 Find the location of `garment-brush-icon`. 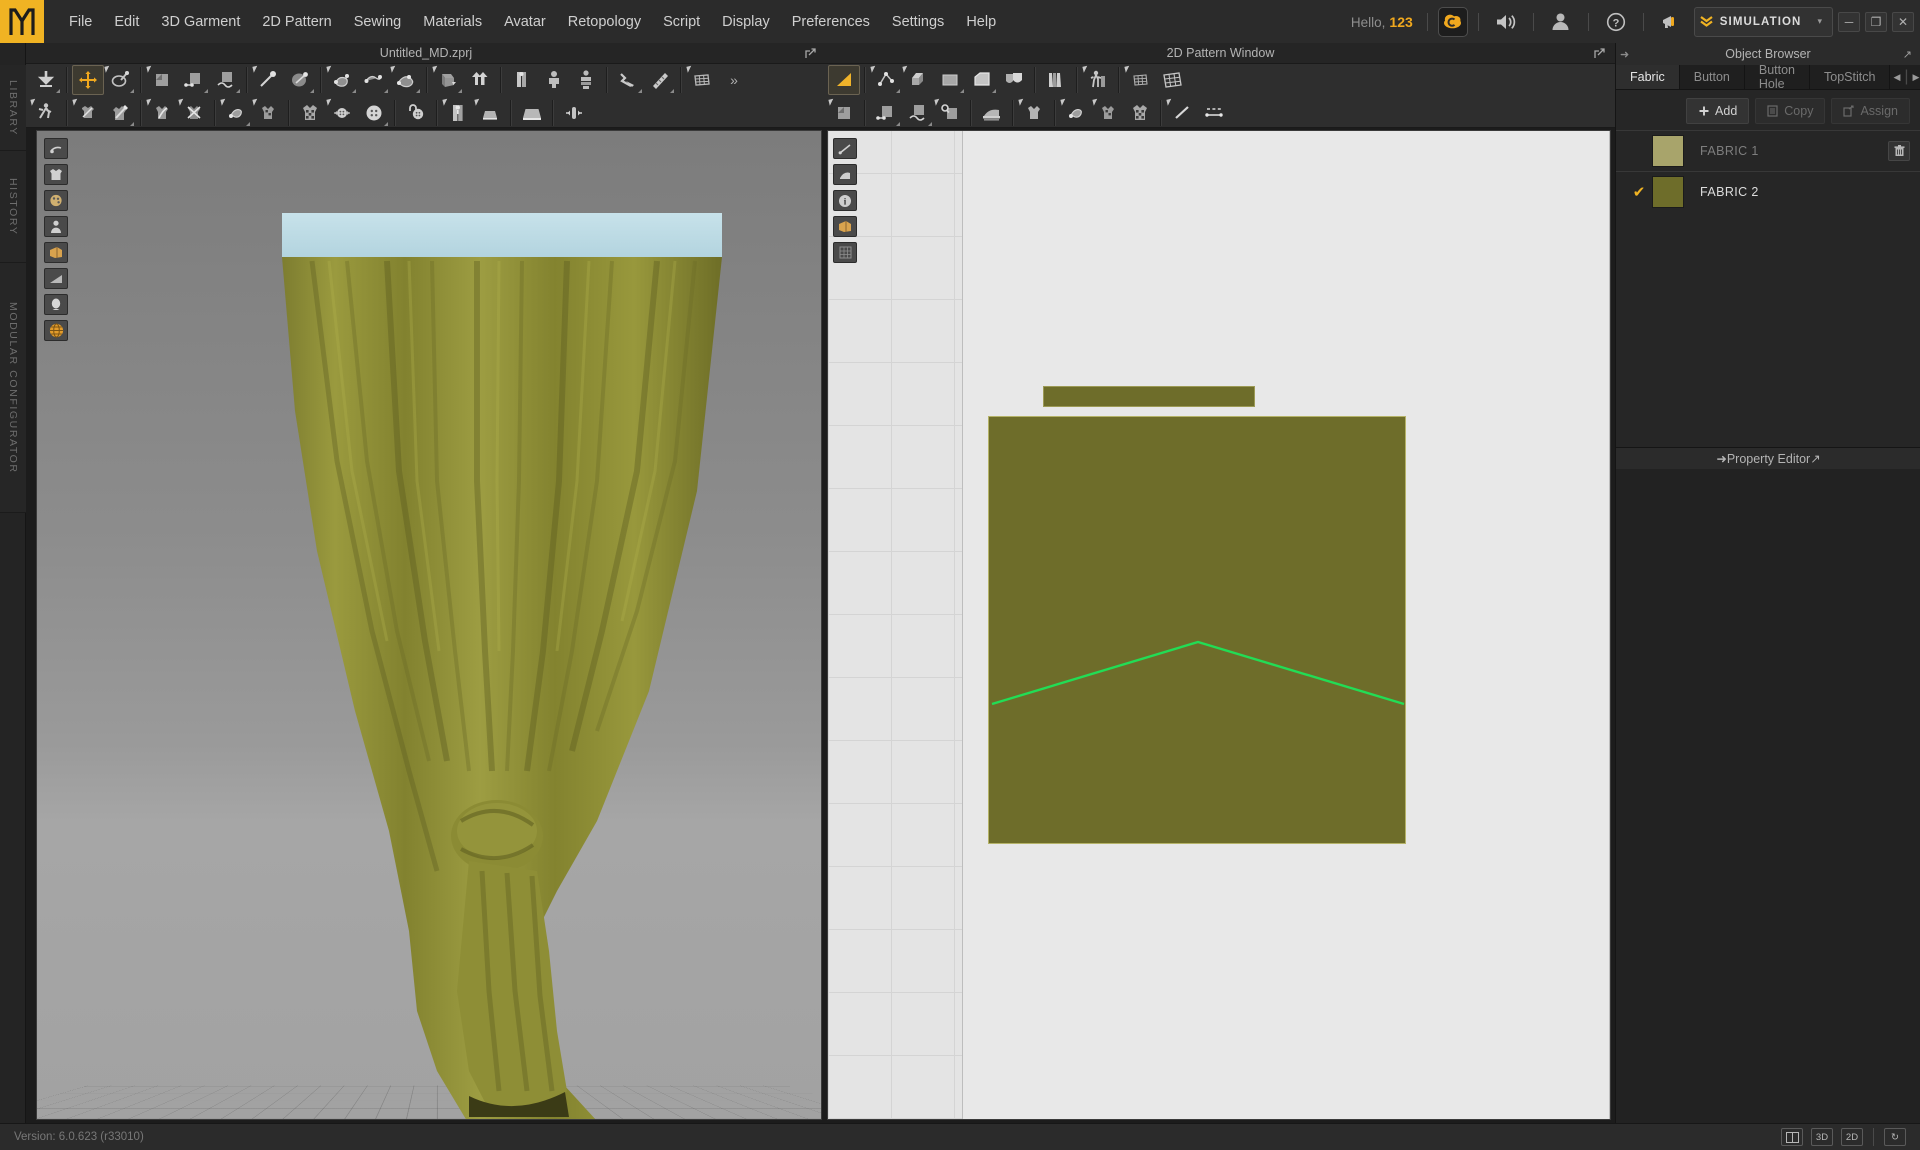

garment-brush-icon is located at coordinates (120, 113).